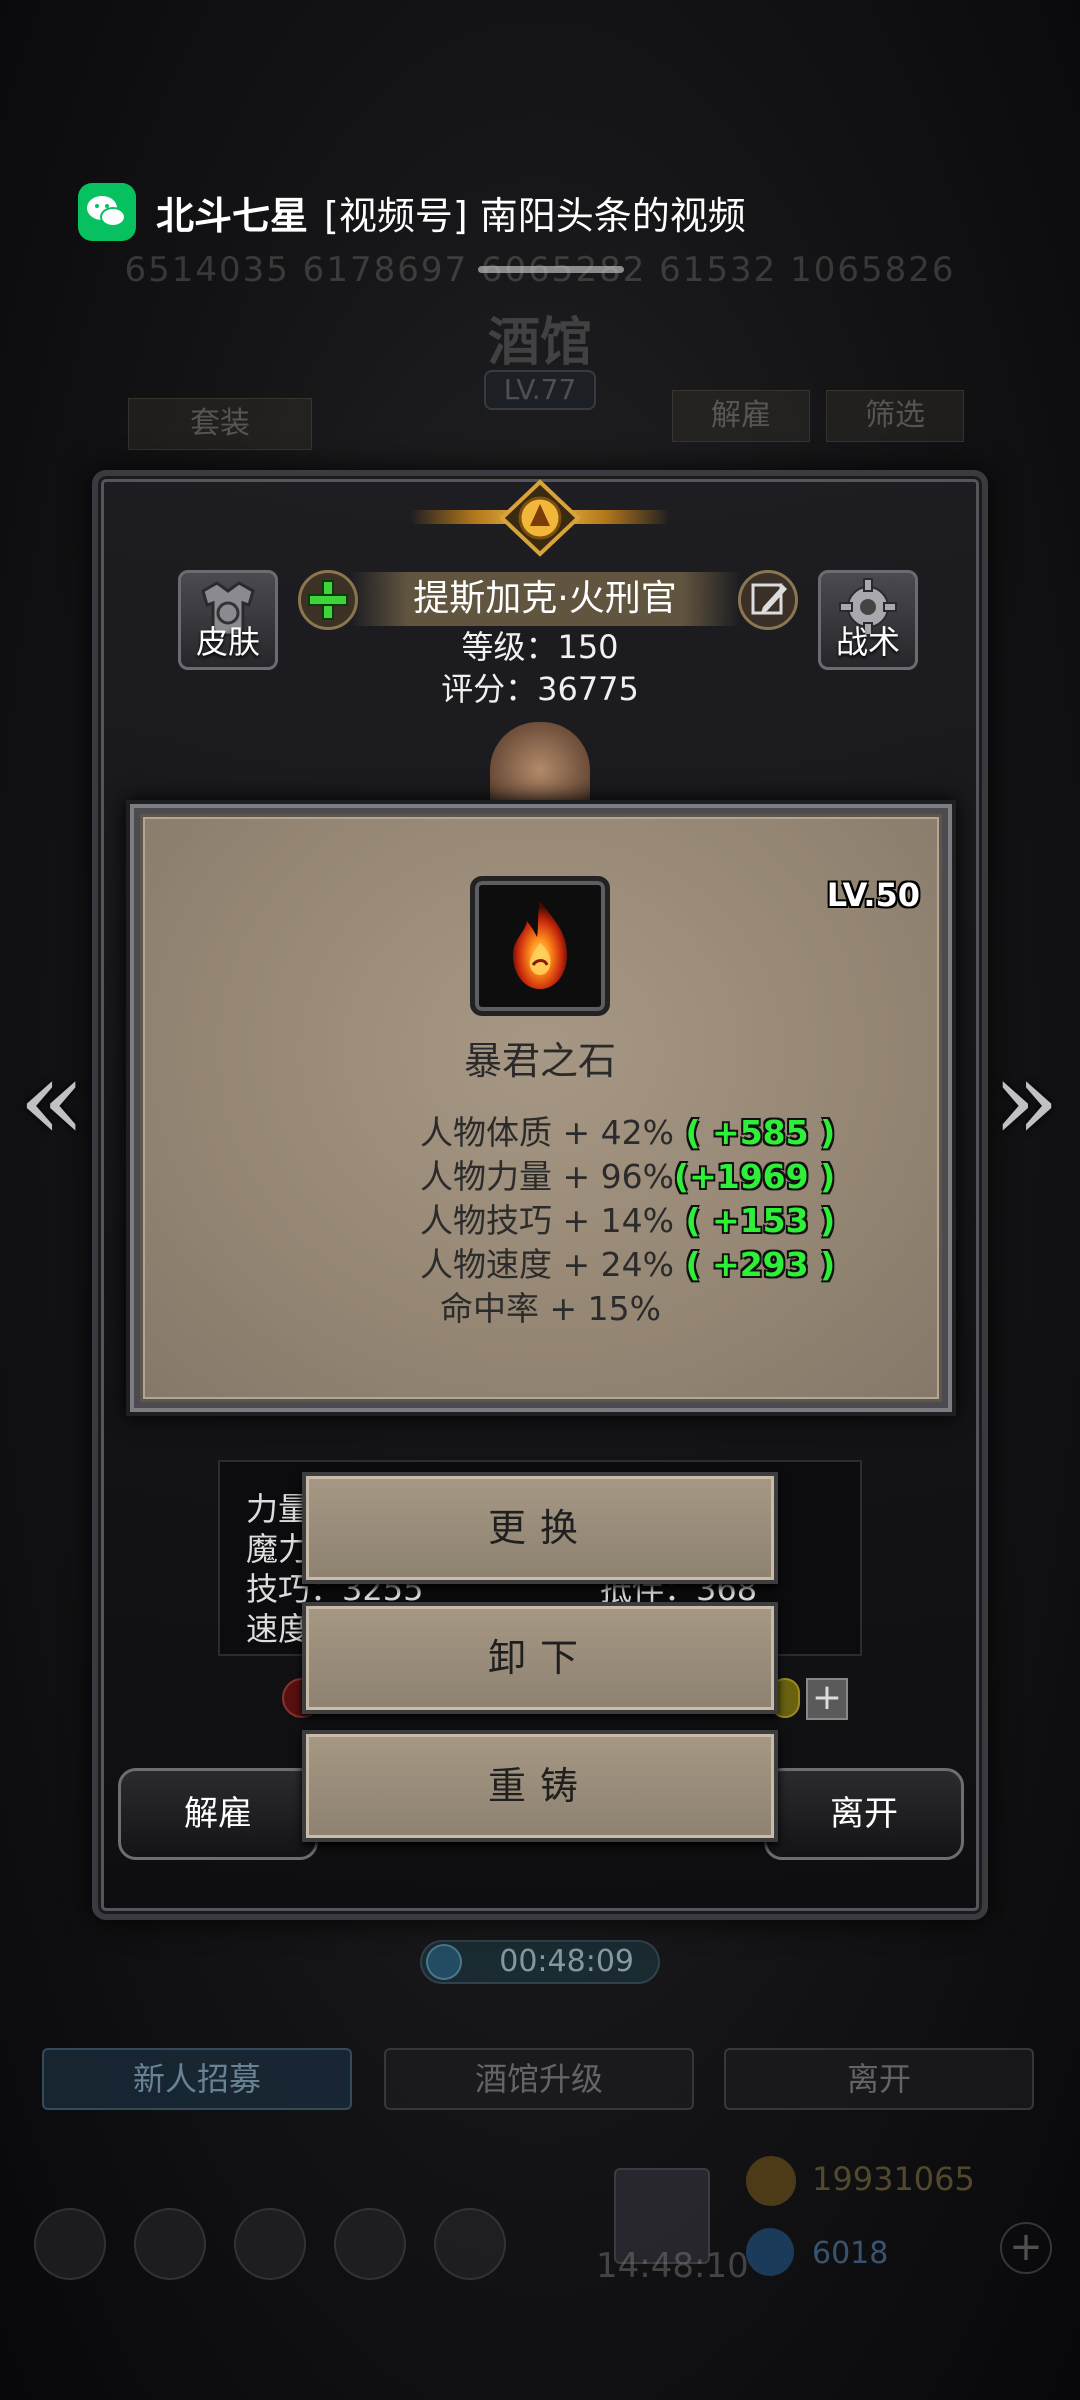 The height and width of the screenshot is (2400, 1080). I want to click on attr-text: 人物力量 + 96%, so click(547, 1176).